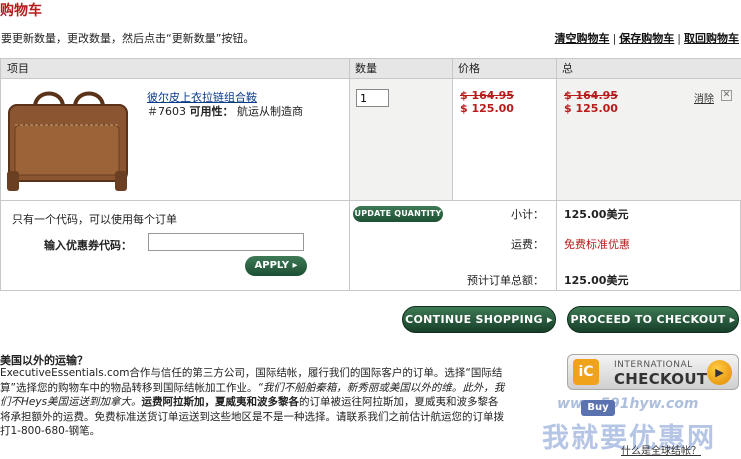 The image size is (741, 459). I want to click on buy-button: Buy, so click(598, 408).